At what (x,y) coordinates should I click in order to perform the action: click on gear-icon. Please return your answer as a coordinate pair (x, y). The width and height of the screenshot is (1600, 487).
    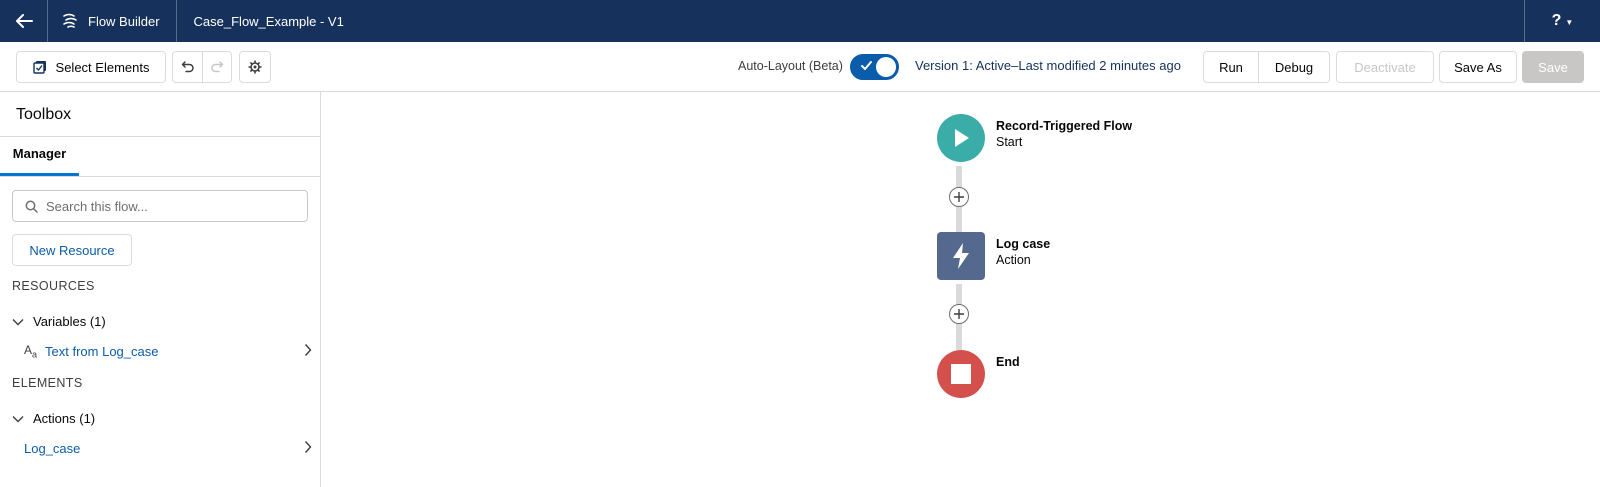
    Looking at the image, I should click on (255, 67).